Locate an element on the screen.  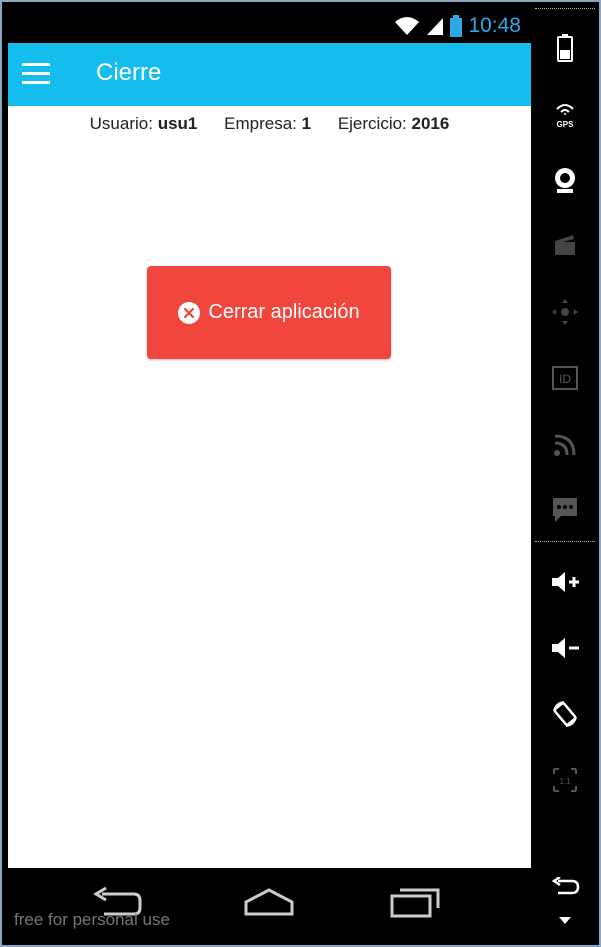
company-label: Empresa: is located at coordinates (260, 123).